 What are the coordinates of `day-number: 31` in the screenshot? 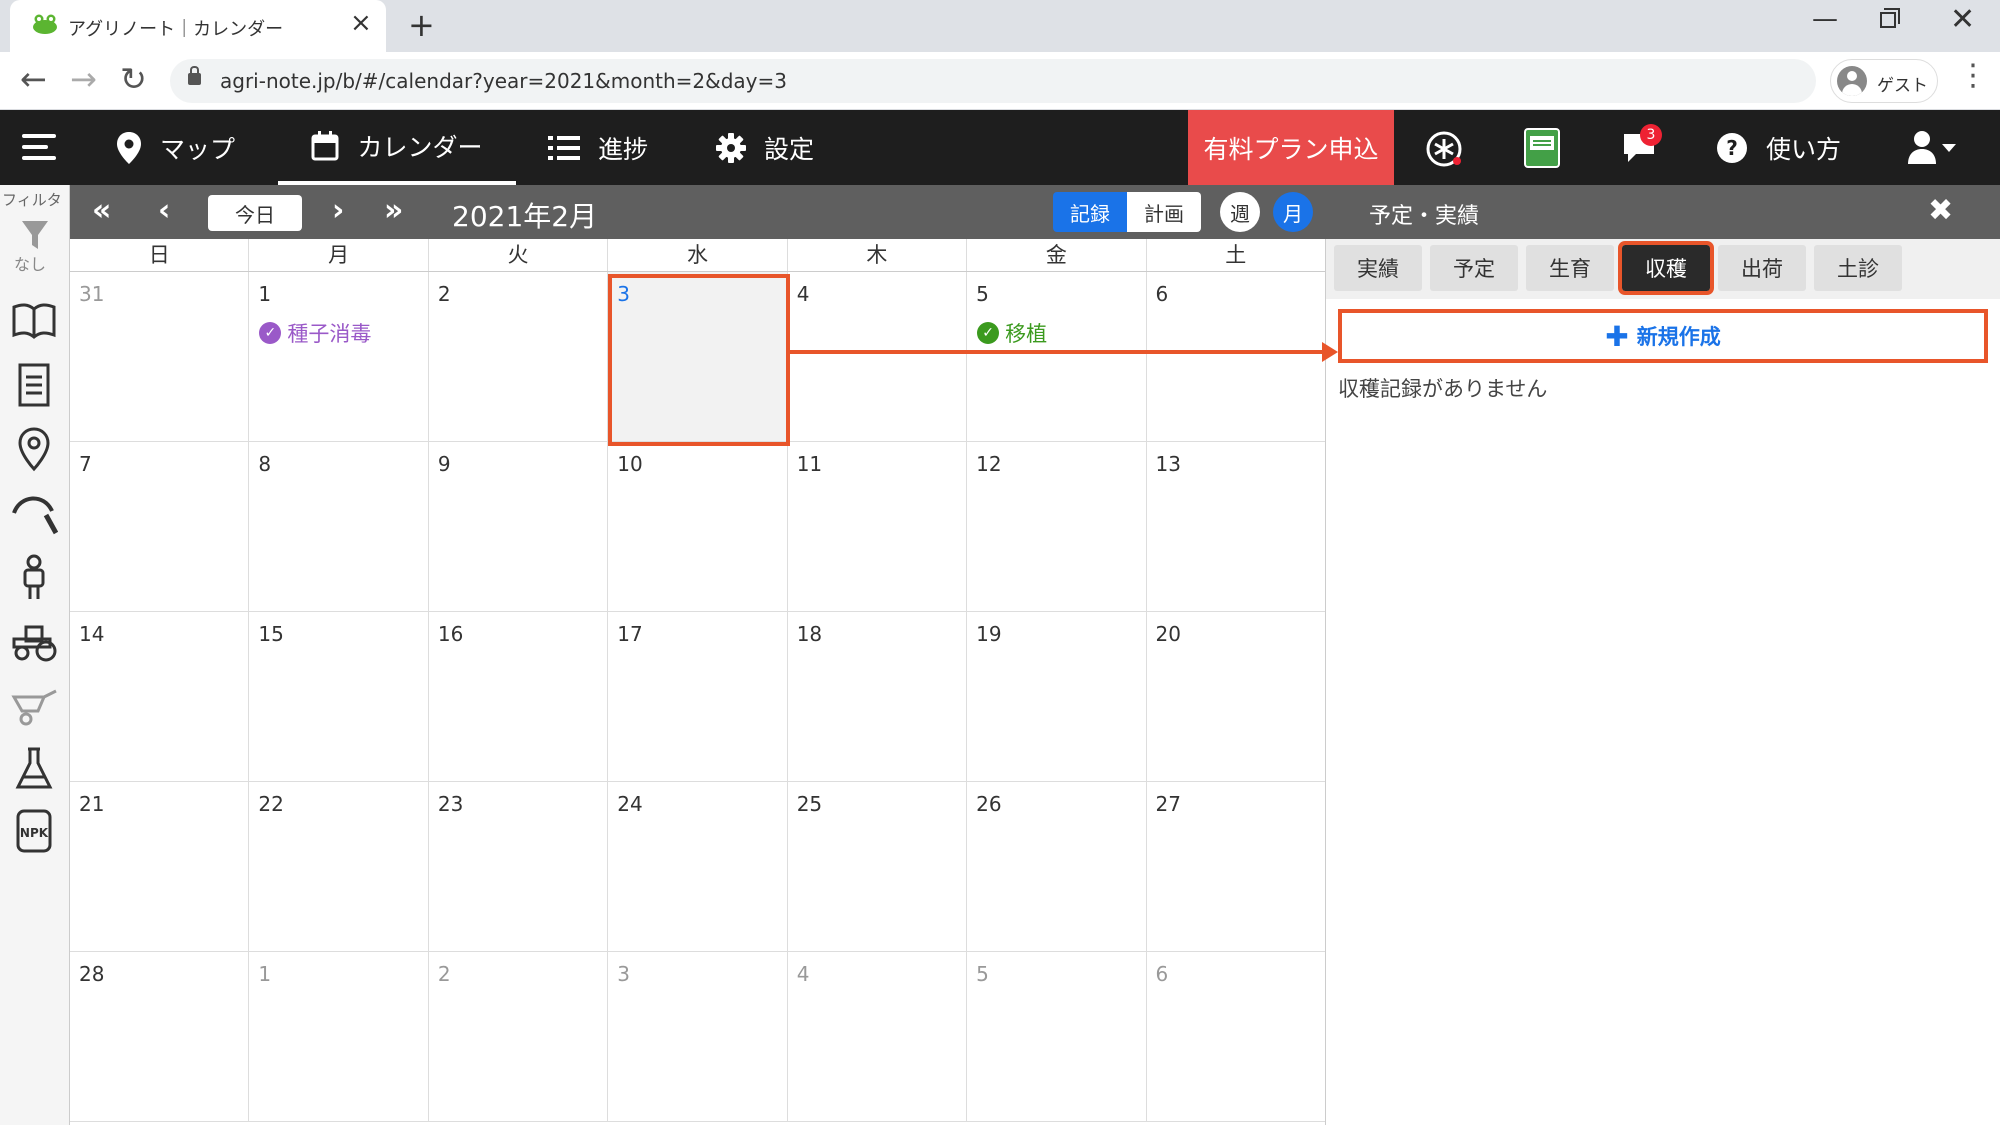 It's located at (92, 294).